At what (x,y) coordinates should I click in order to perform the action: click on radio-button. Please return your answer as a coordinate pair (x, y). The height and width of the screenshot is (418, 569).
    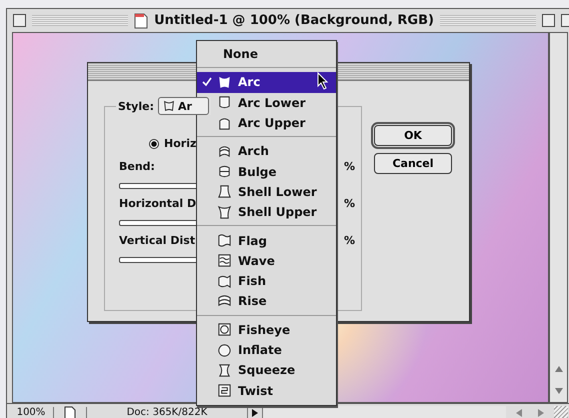
    Looking at the image, I should click on (154, 143).